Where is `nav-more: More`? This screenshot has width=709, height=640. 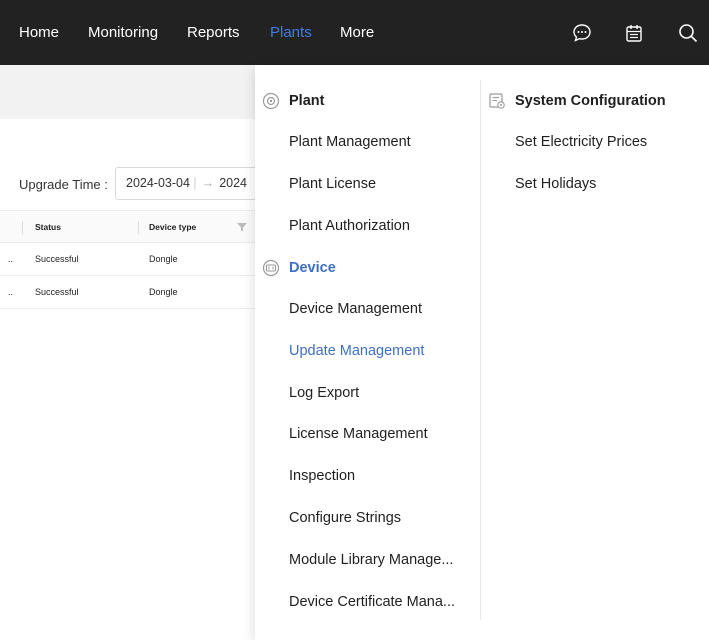
nav-more: More is located at coordinates (357, 32).